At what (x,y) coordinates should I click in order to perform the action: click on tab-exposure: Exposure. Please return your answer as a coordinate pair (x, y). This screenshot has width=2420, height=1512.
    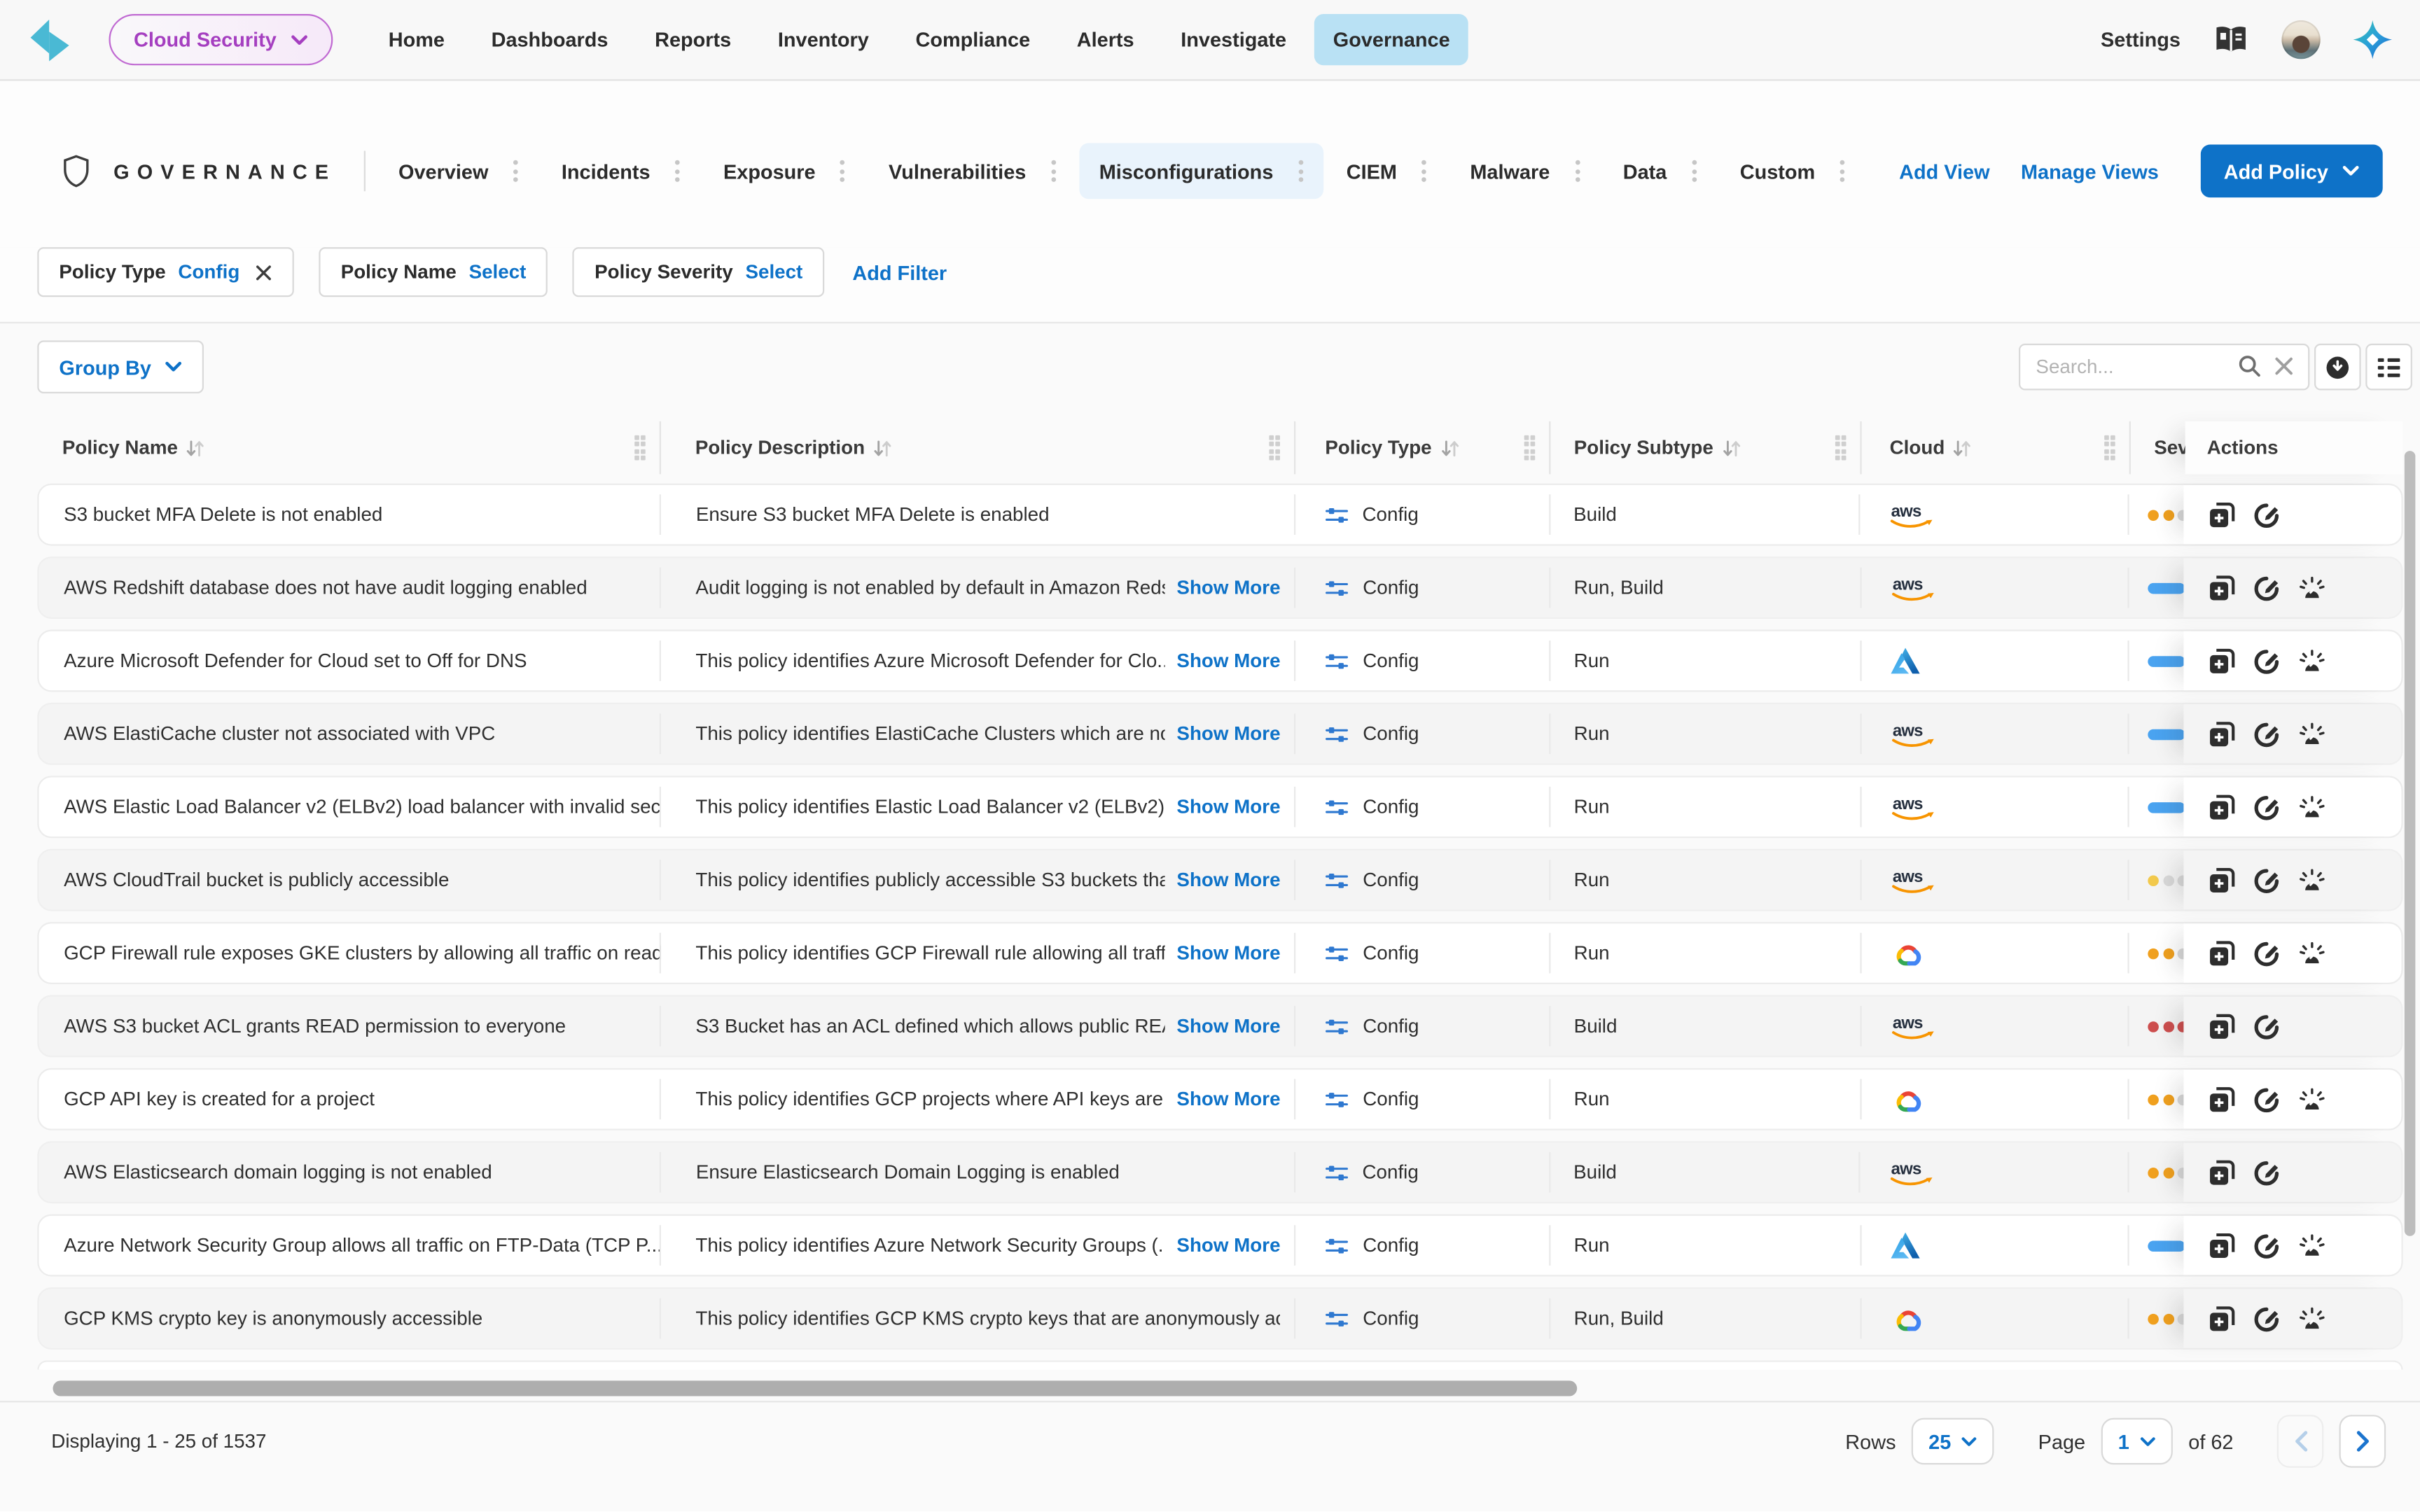
    Looking at the image, I should click on (784, 171).